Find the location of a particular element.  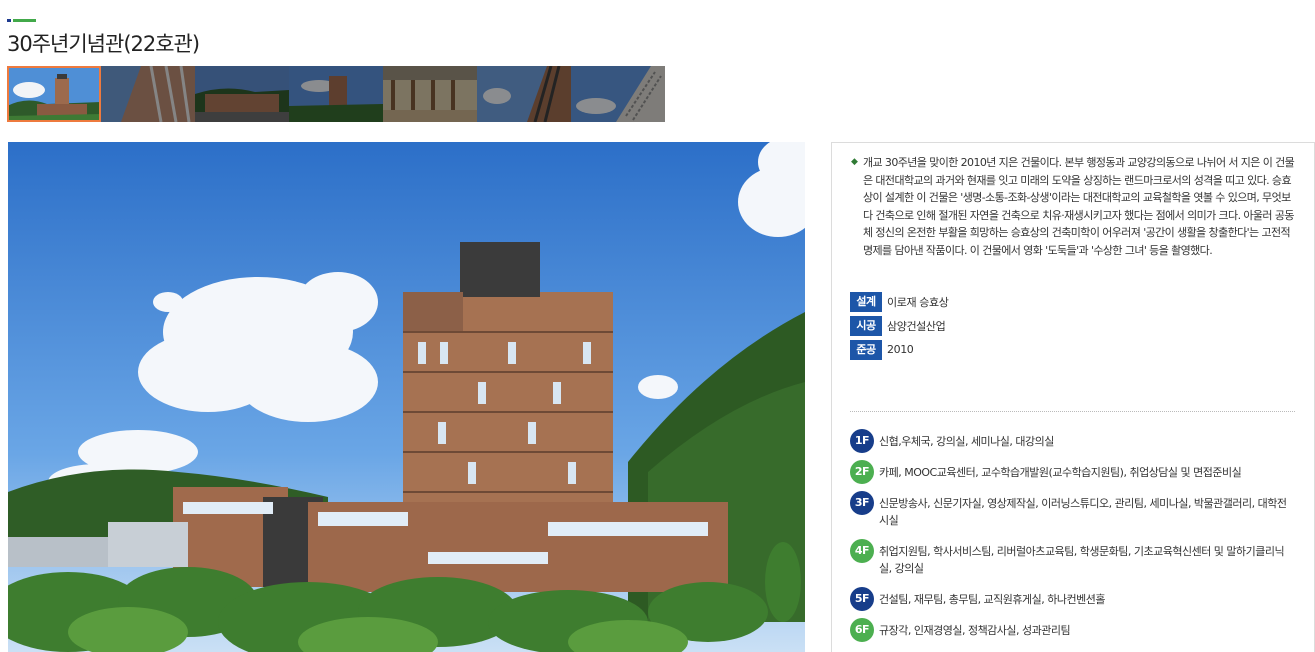

floor-text: 규장각, 인재경영실, 정책감사실, 성과관리팀 is located at coordinates (975, 630).